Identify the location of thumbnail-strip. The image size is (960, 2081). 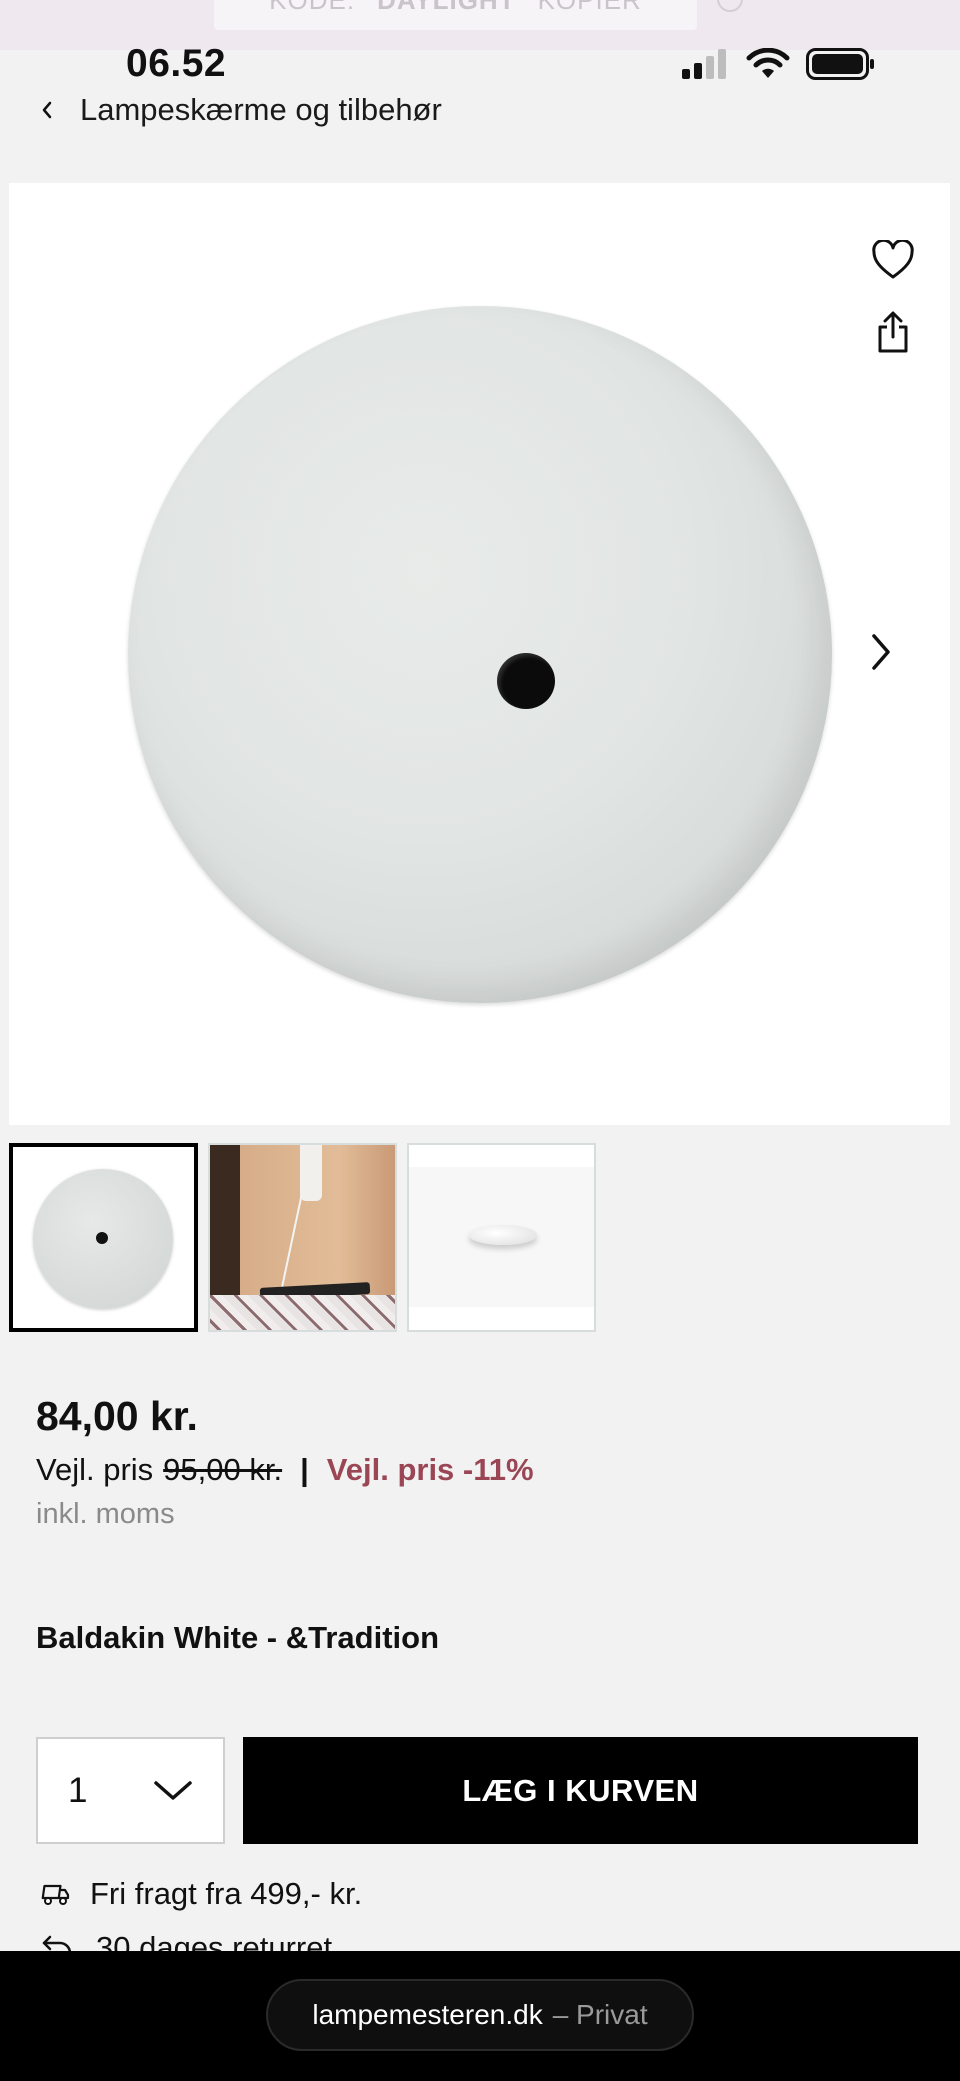
(302, 1237).